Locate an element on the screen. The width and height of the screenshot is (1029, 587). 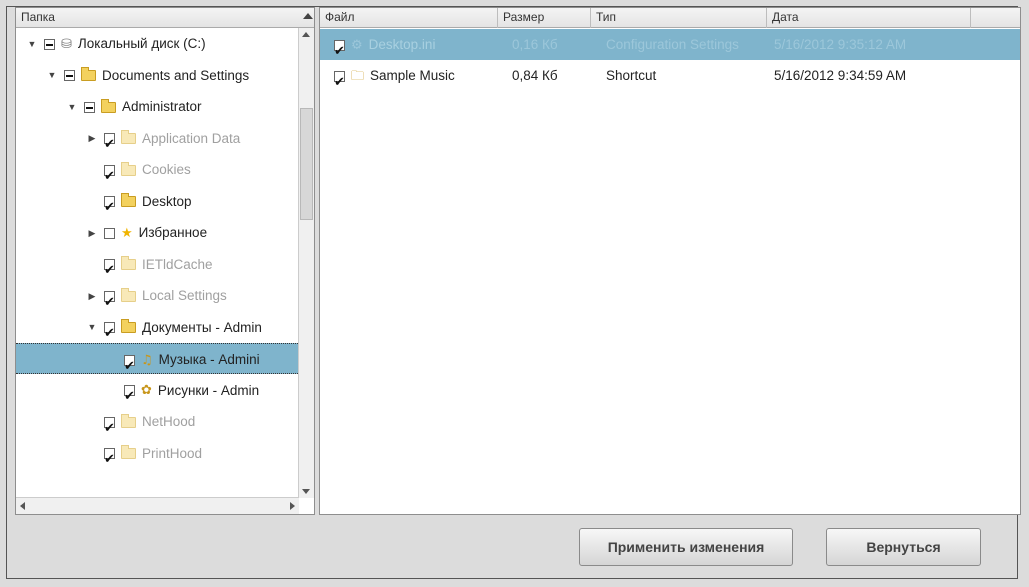
tree-item: ▶ Local Settings is located at coordinates (158, 299).